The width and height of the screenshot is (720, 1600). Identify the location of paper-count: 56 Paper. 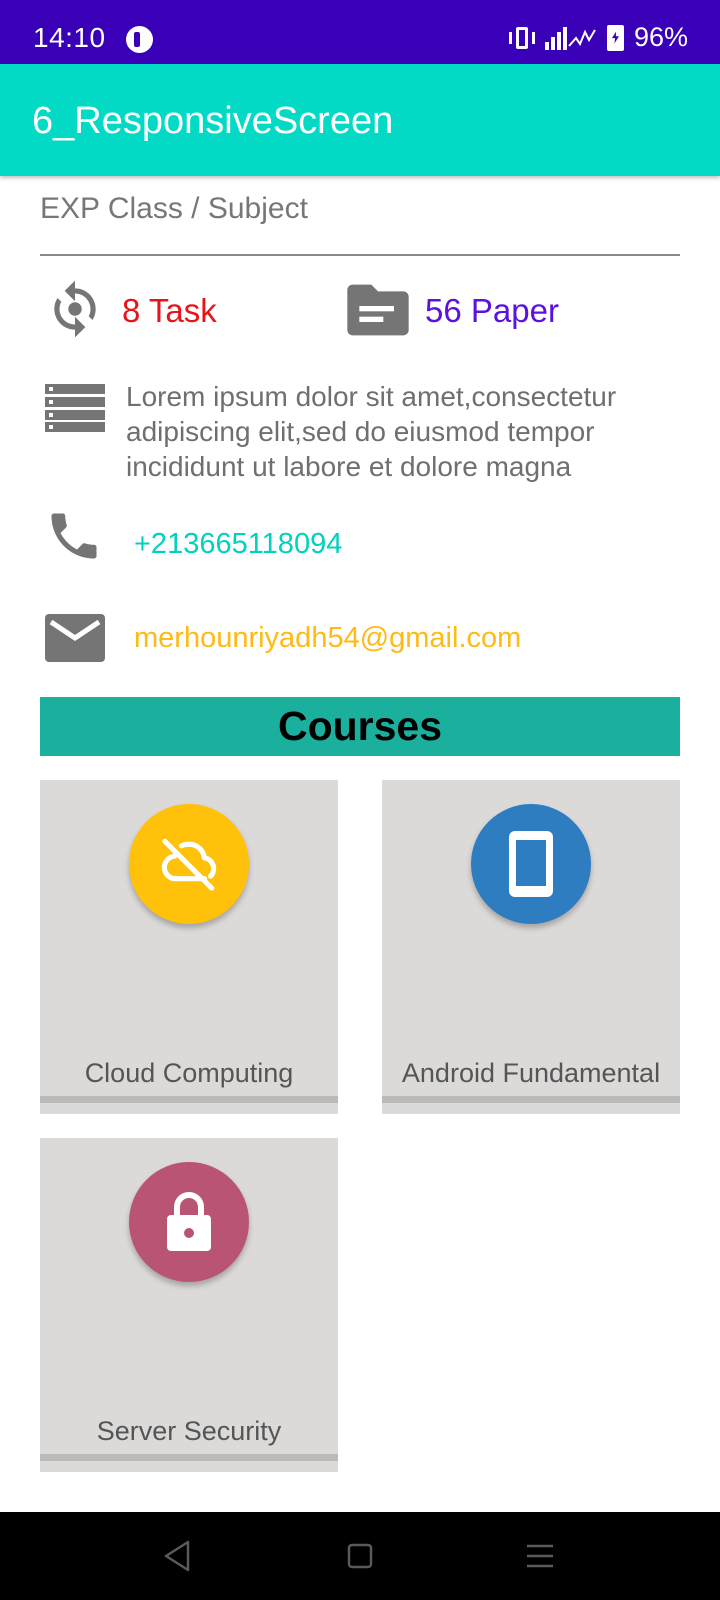
(492, 310).